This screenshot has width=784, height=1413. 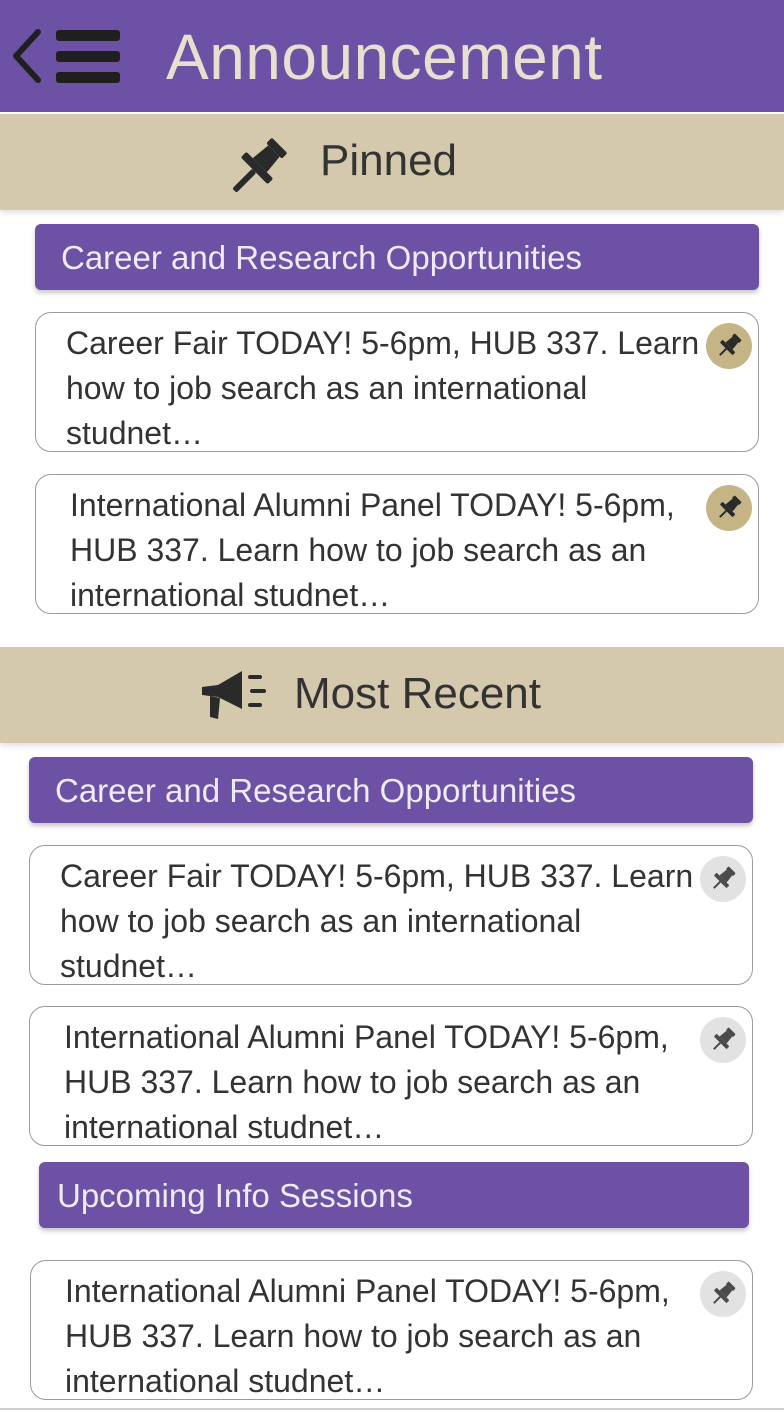 What do you see at coordinates (389, 160) in the screenshot?
I see `pinned-section-title: Pinned` at bounding box center [389, 160].